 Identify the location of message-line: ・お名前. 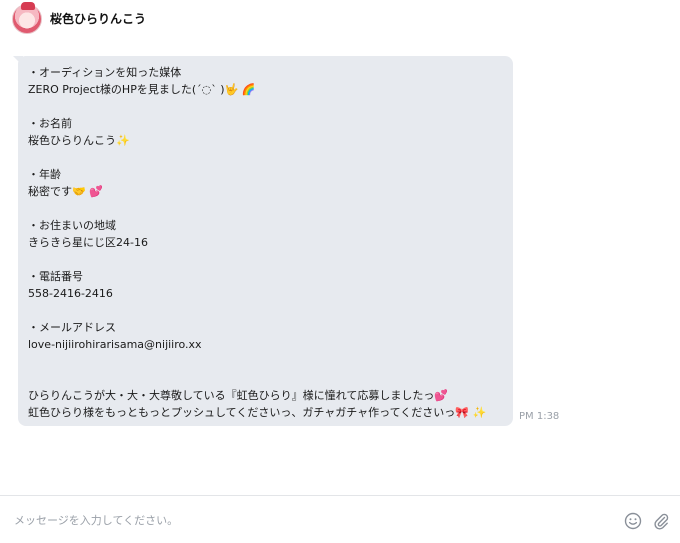
(265, 123).